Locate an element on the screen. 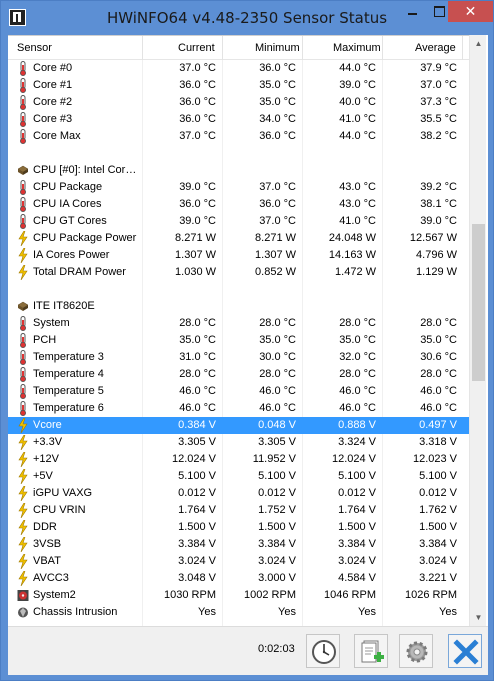  column-header-sensor: Sensor is located at coordinates (34, 48).